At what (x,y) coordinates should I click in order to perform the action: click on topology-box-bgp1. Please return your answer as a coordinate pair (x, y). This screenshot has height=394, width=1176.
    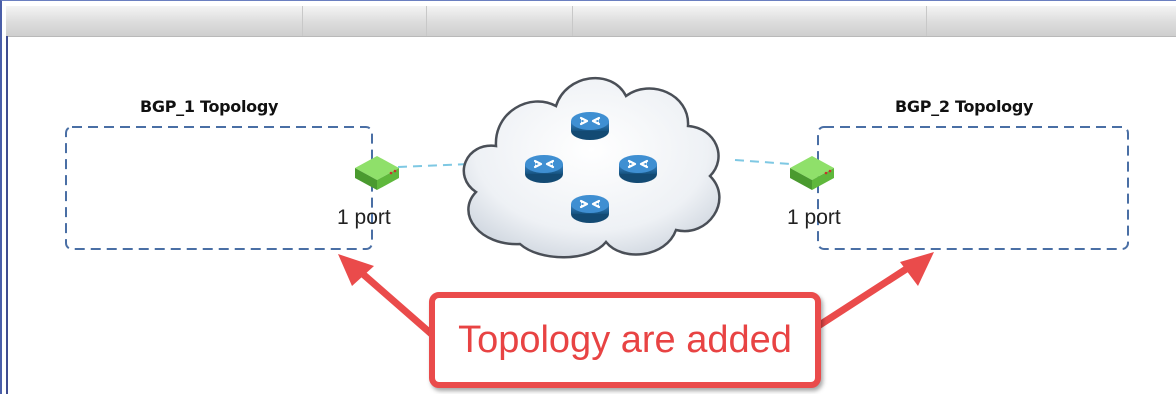
    Looking at the image, I should click on (219, 188).